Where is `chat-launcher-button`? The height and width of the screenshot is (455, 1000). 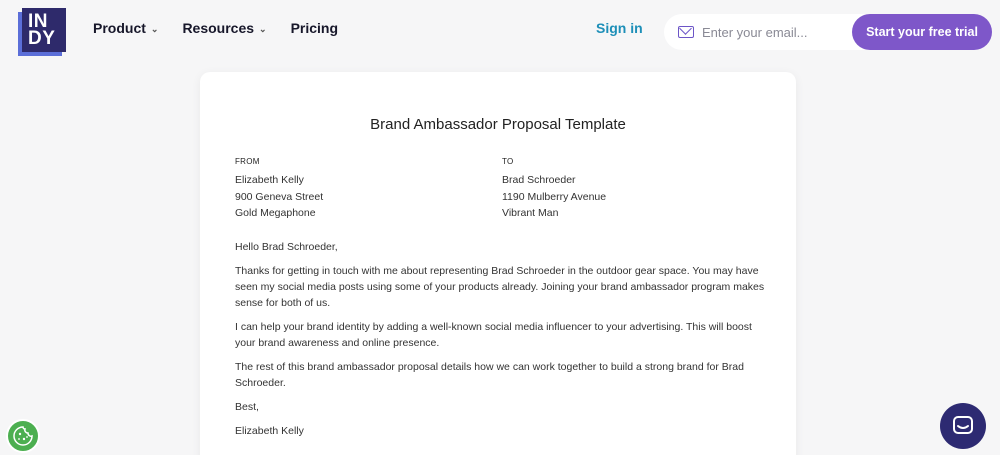
chat-launcher-button is located at coordinates (963, 426).